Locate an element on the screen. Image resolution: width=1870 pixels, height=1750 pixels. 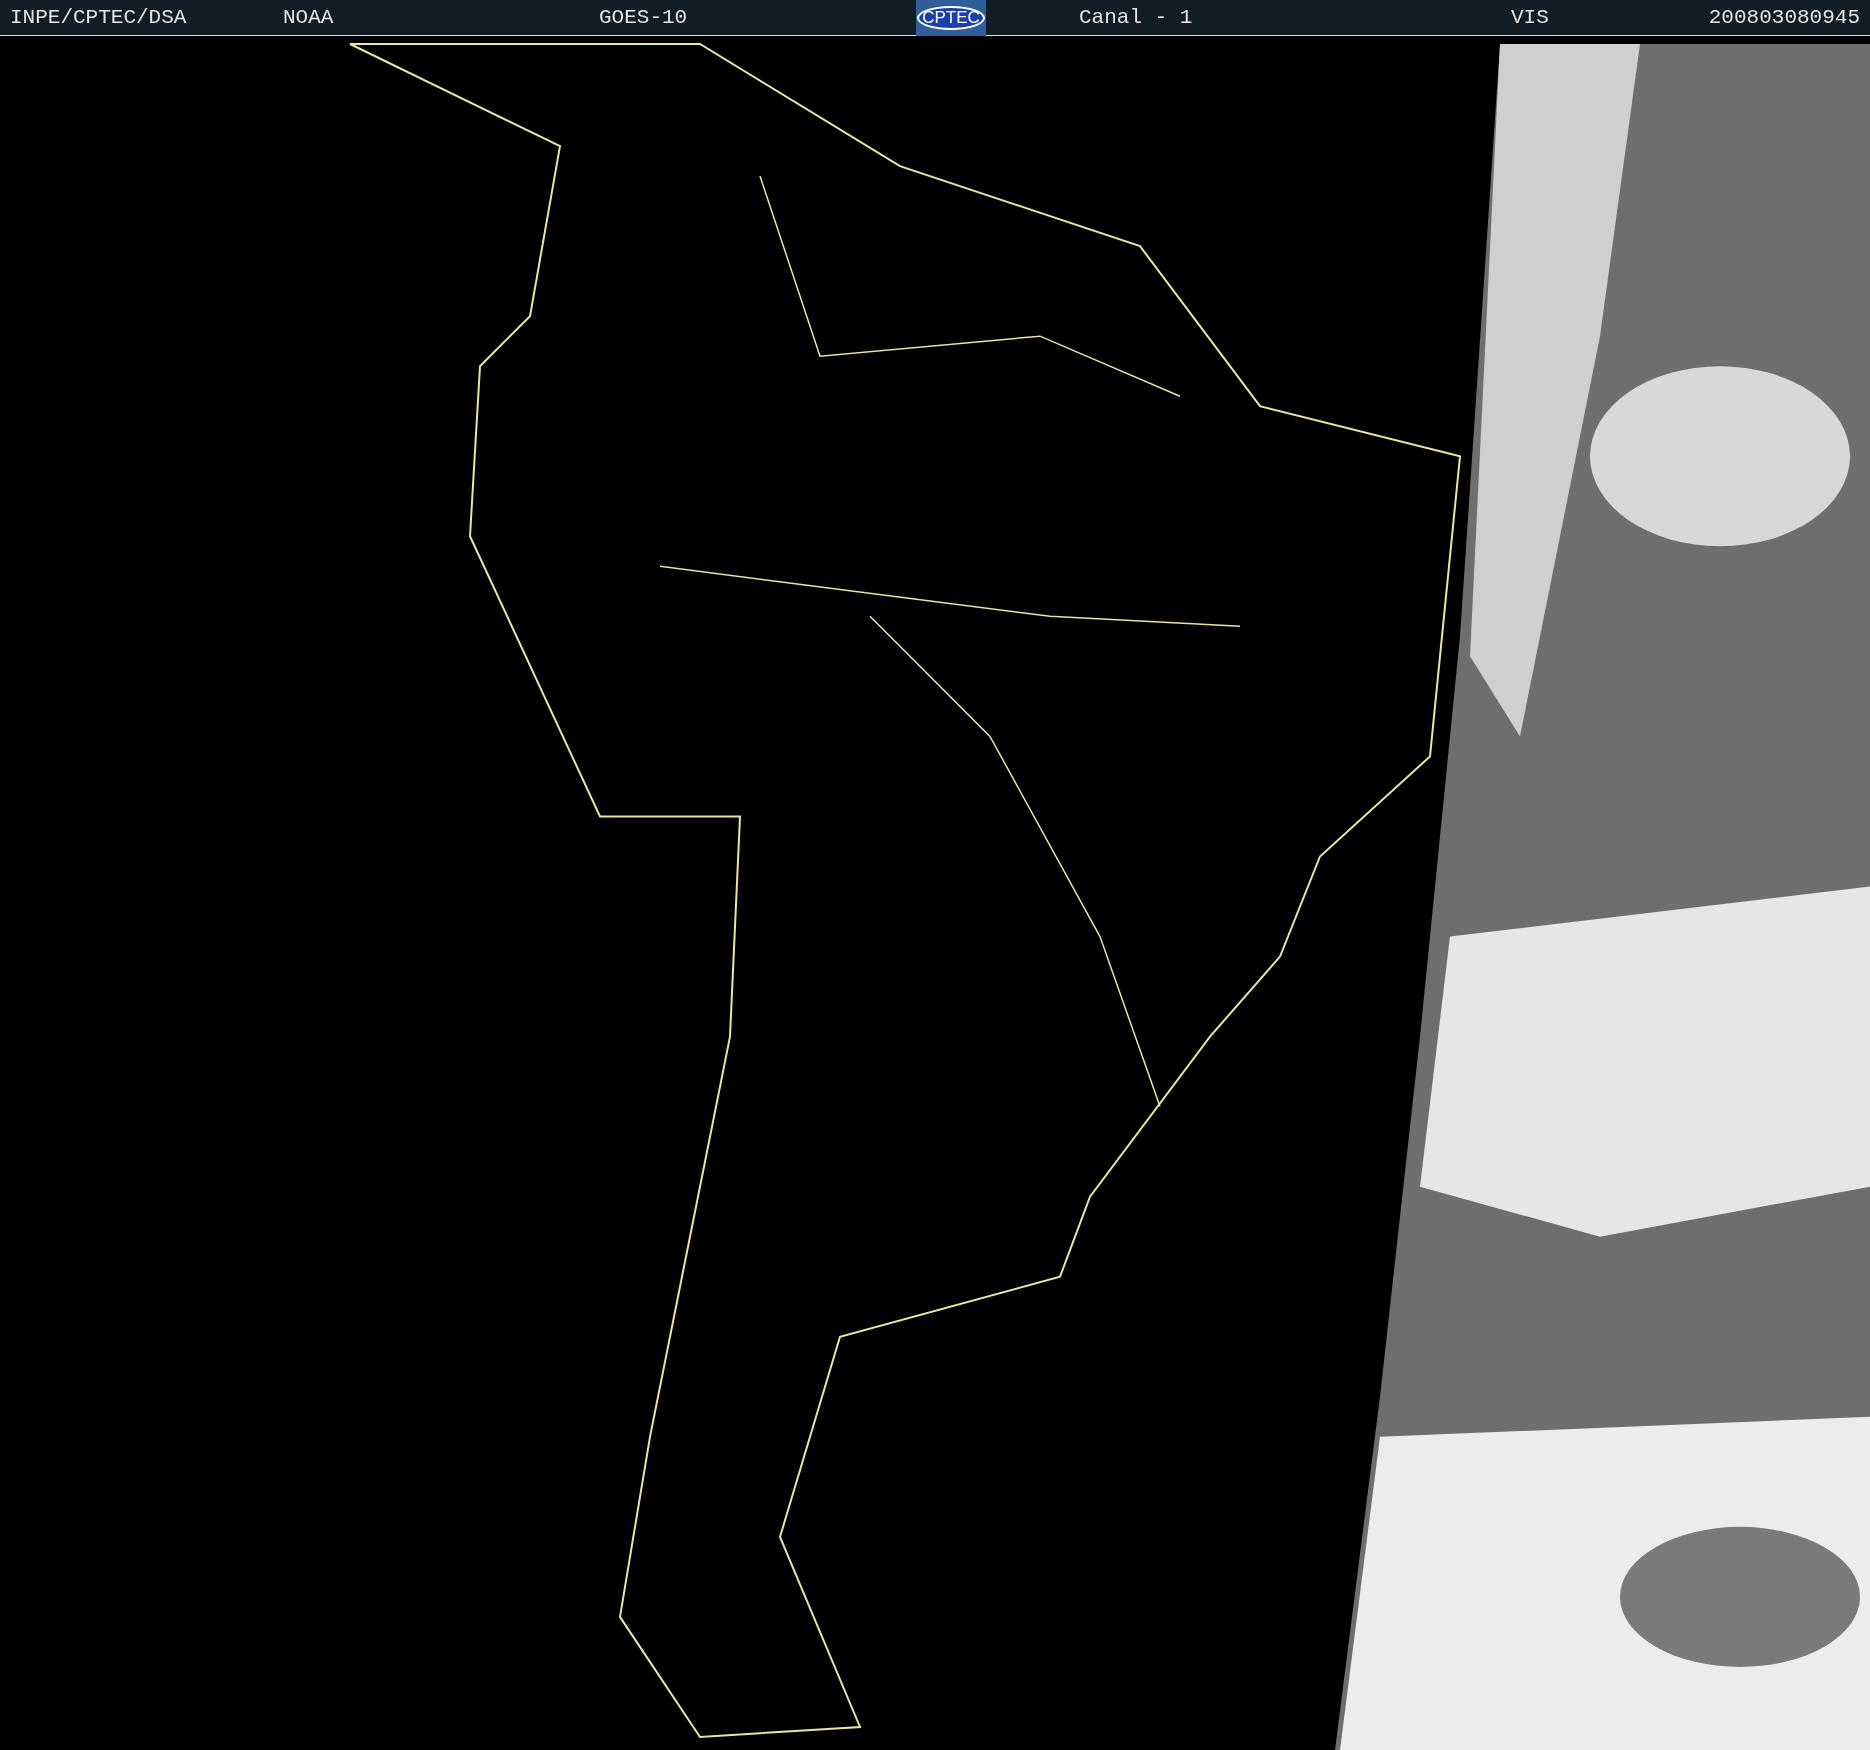
agency-label: NOAA is located at coordinates (308, 17).